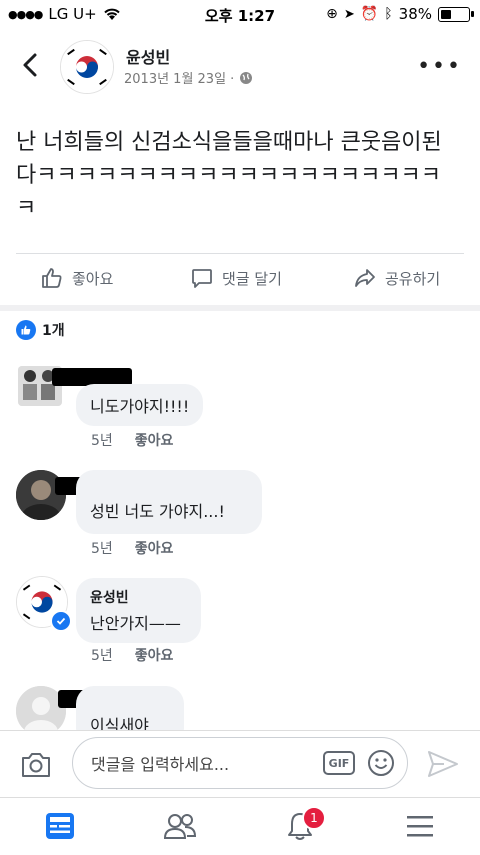  What do you see at coordinates (369, 14) in the screenshot?
I see `alarm-icon: ⏰` at bounding box center [369, 14].